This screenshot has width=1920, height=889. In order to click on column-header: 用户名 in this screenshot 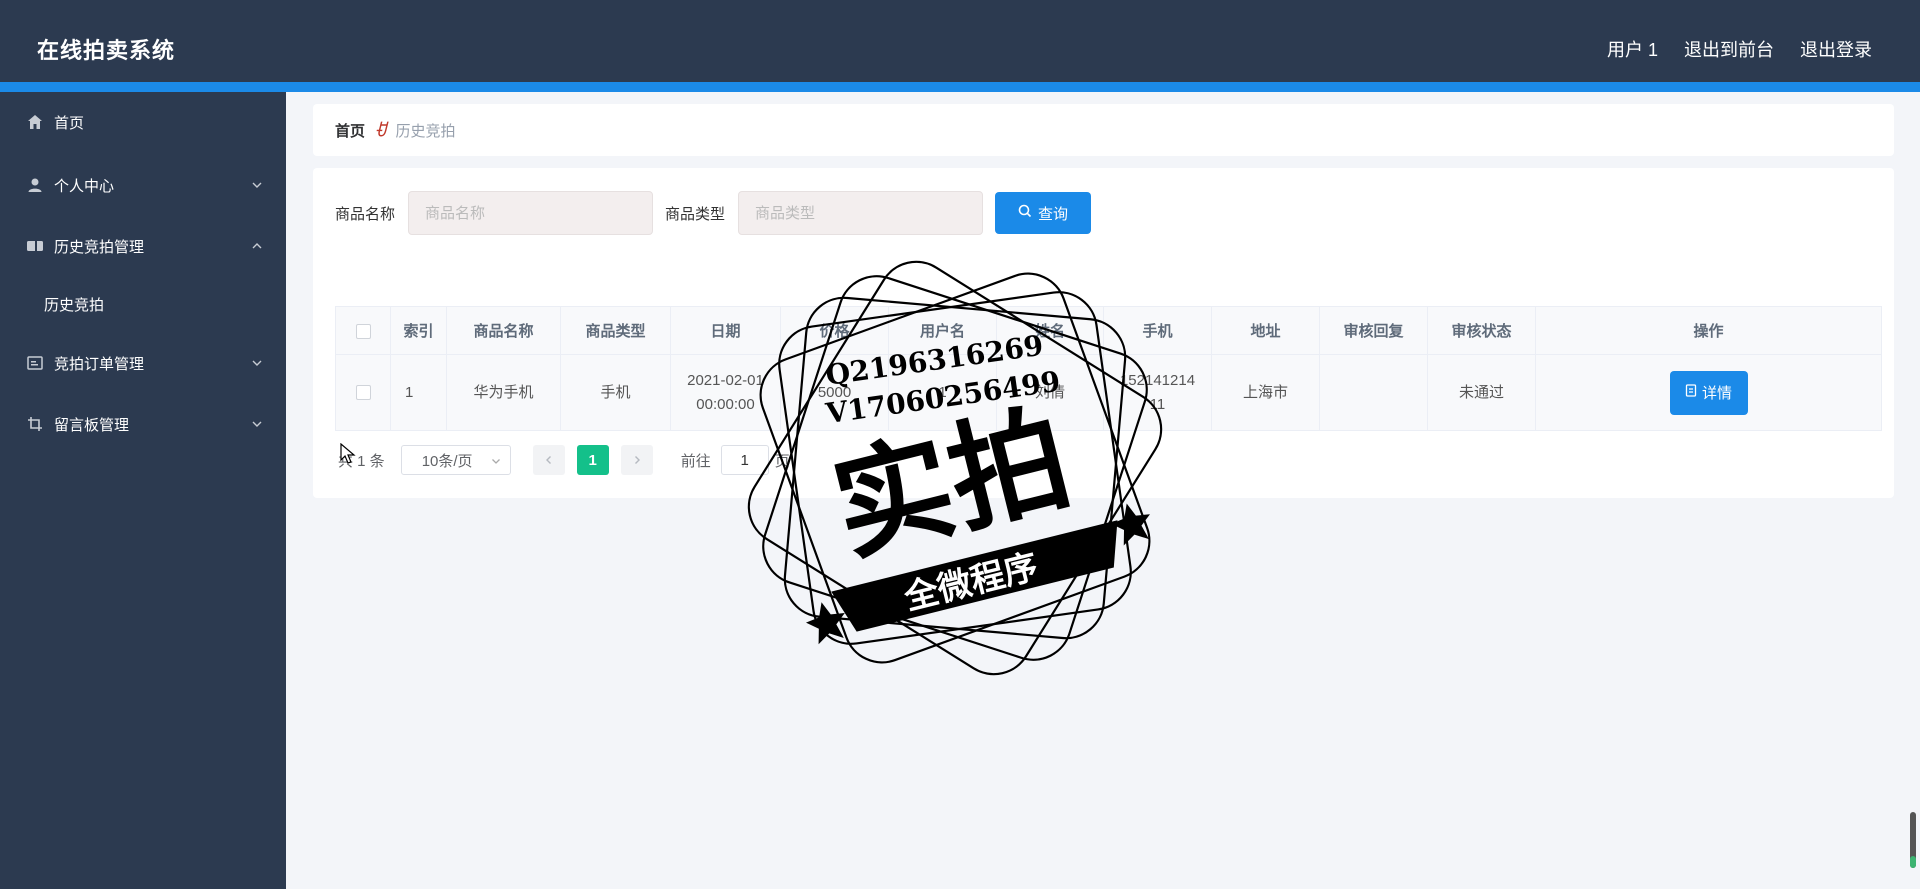, I will do `click(942, 330)`.